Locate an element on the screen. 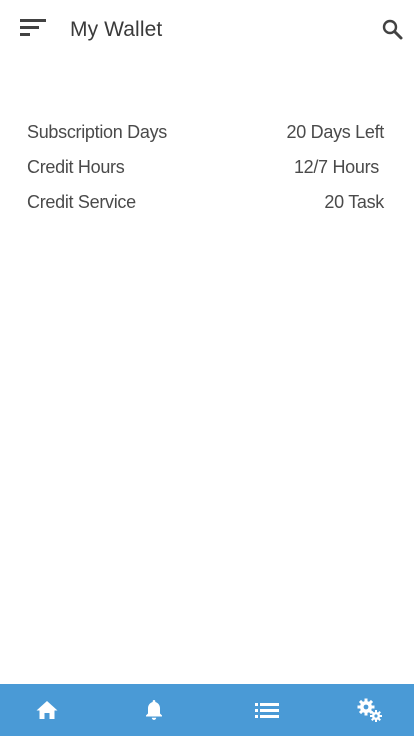  credit-service-row: Credit Service 20 Task is located at coordinates (205, 202).